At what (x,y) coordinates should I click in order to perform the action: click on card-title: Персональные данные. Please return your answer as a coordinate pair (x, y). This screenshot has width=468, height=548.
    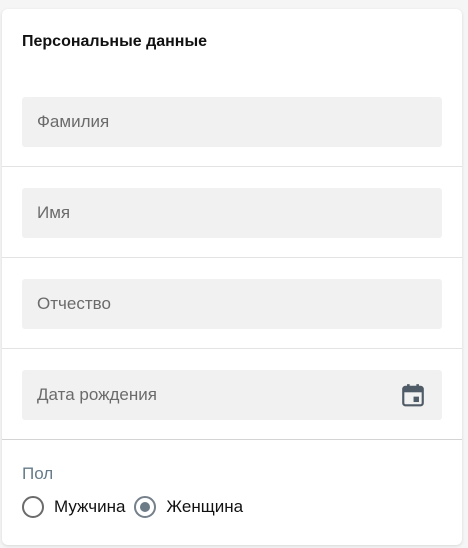
    Looking at the image, I should click on (115, 41).